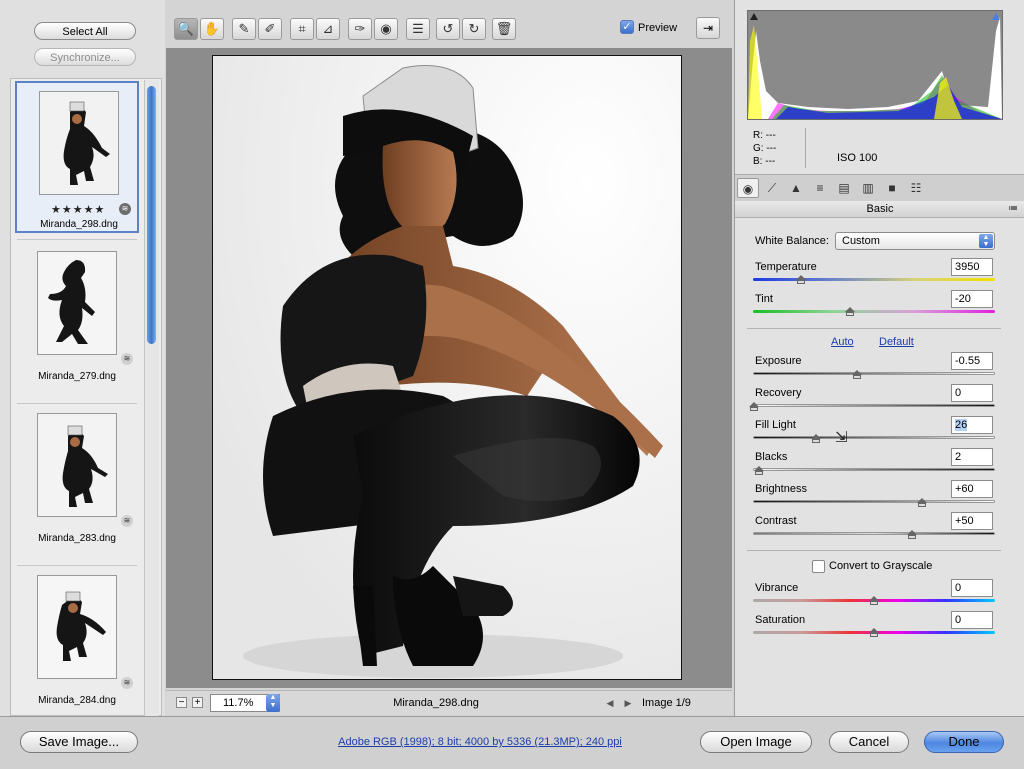 The height and width of the screenshot is (769, 1024). Describe the element at coordinates (270, 29) in the screenshot. I see `color-sampler-icon: ✐` at that location.